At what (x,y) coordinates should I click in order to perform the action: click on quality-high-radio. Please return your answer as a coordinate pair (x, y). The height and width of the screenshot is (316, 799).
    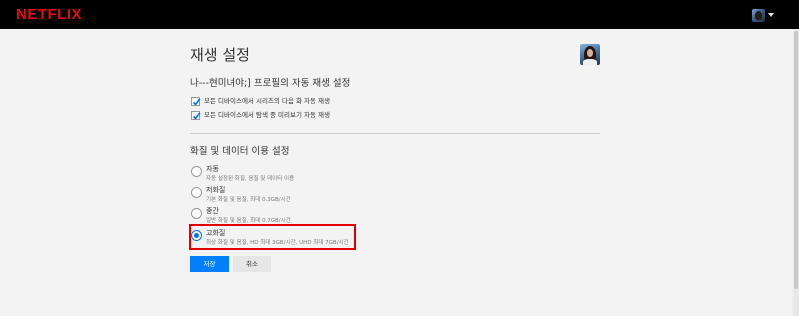
    Looking at the image, I should click on (196, 235).